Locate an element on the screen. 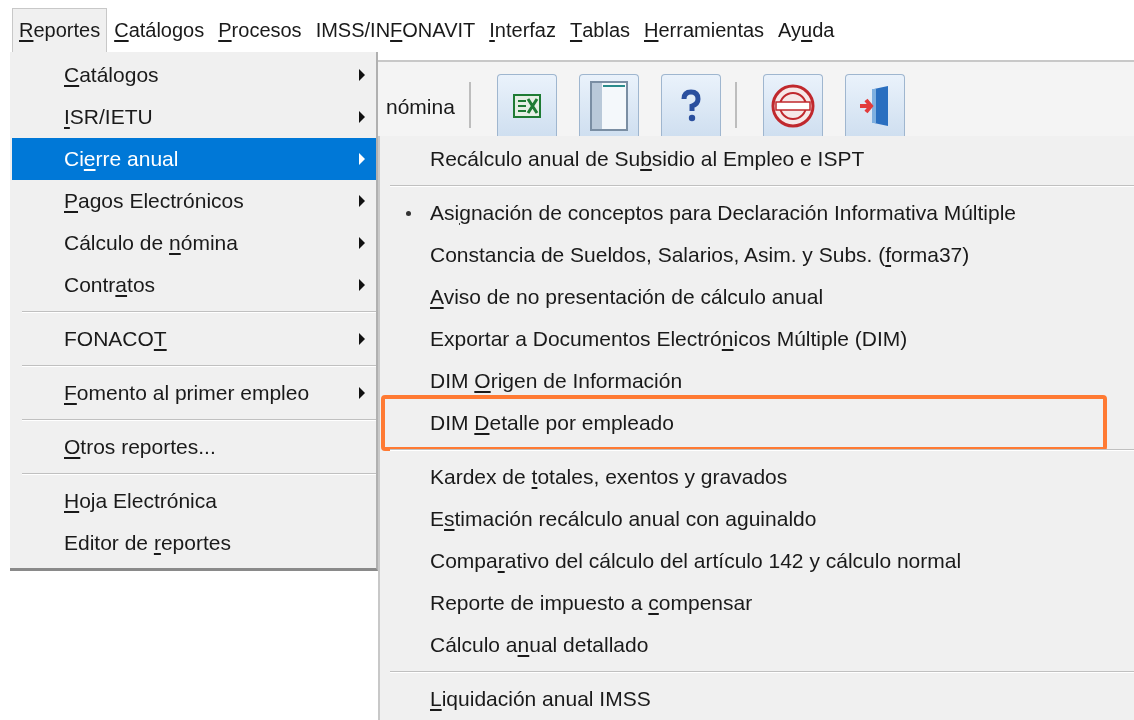  stamp-icon is located at coordinates (792, 105).